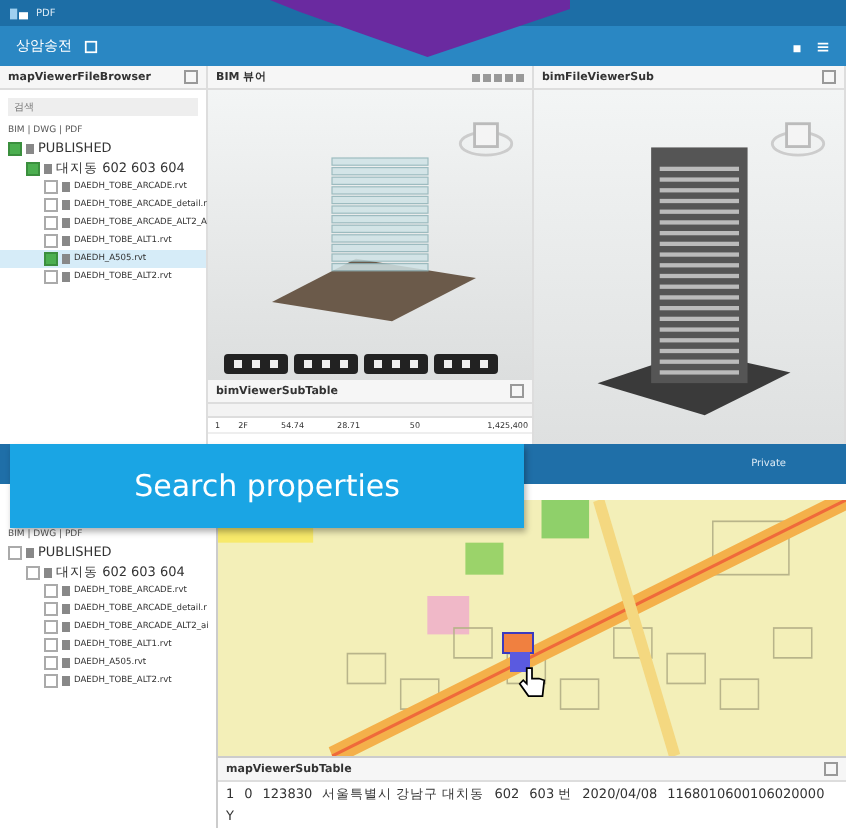  What do you see at coordinates (91, 46) in the screenshot?
I see `edit-icon` at bounding box center [91, 46].